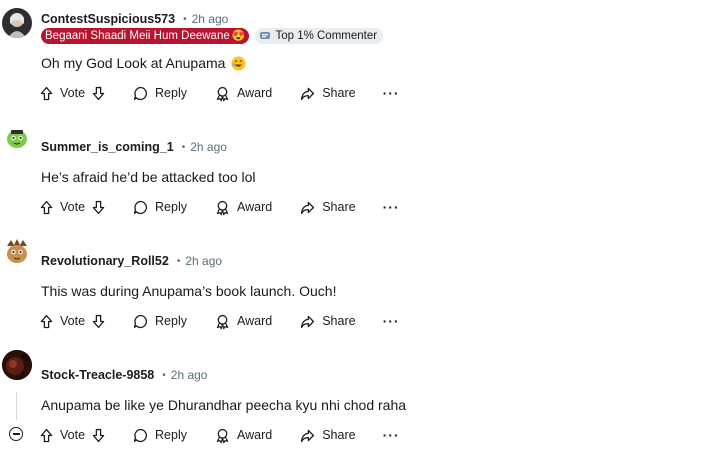 The image size is (712, 456). Describe the element at coordinates (133, 63) in the screenshot. I see `comment-text: Oh my God Look at Anupama` at that location.